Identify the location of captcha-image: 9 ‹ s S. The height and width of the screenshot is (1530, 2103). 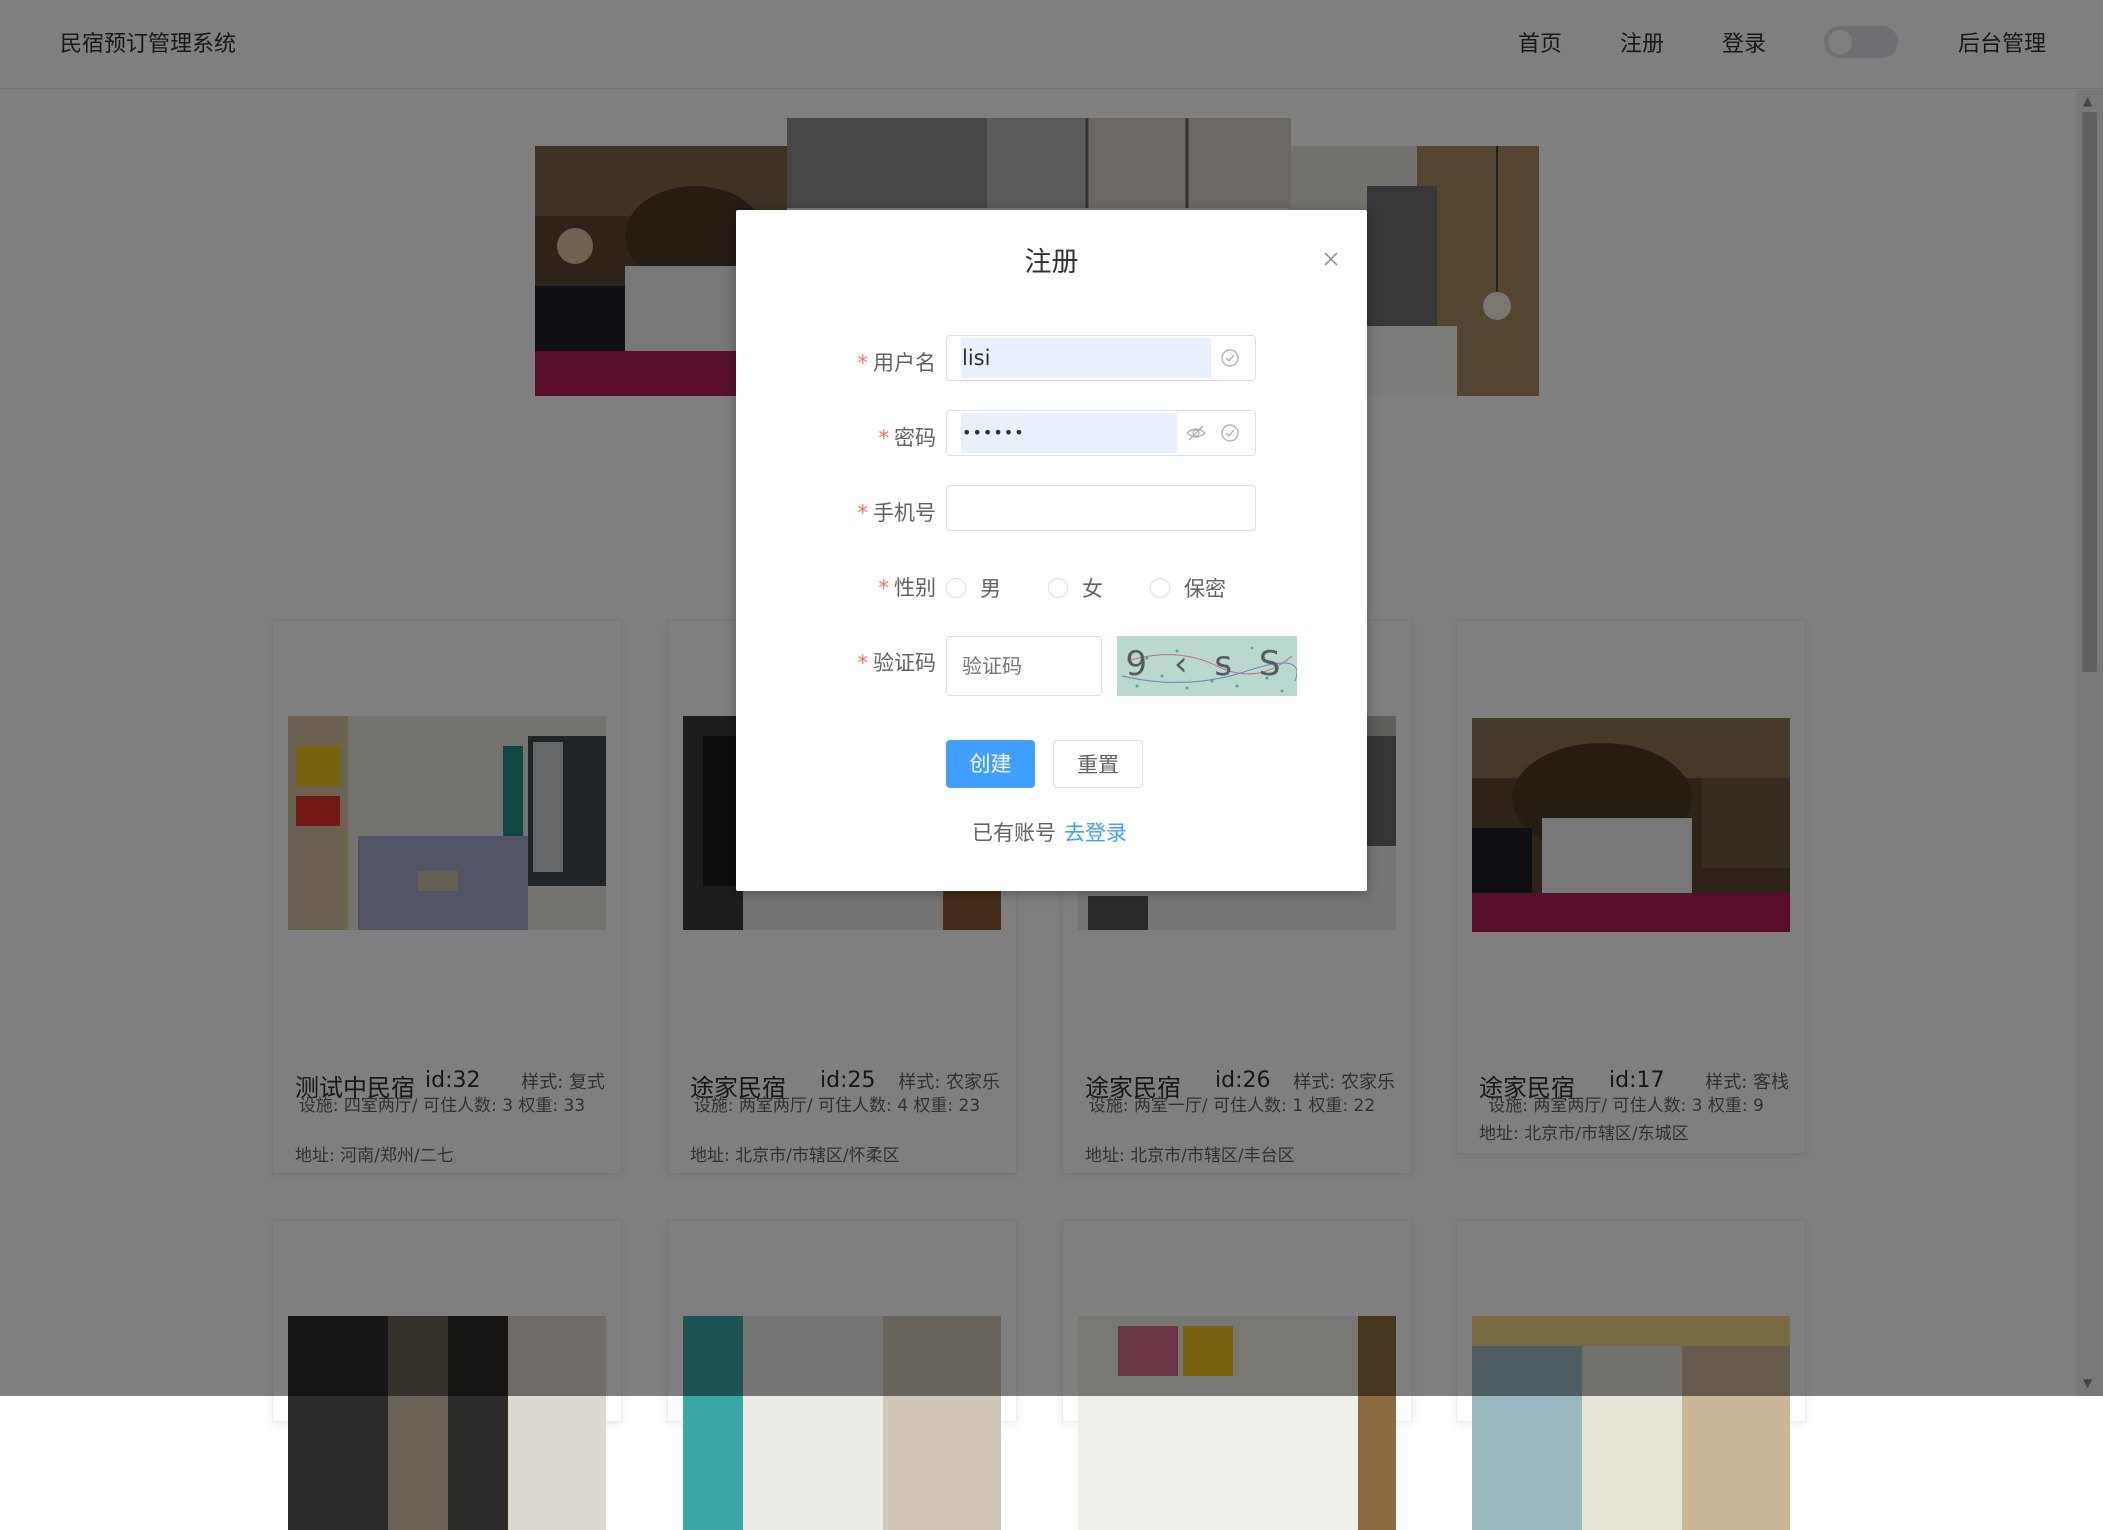
(1207, 666).